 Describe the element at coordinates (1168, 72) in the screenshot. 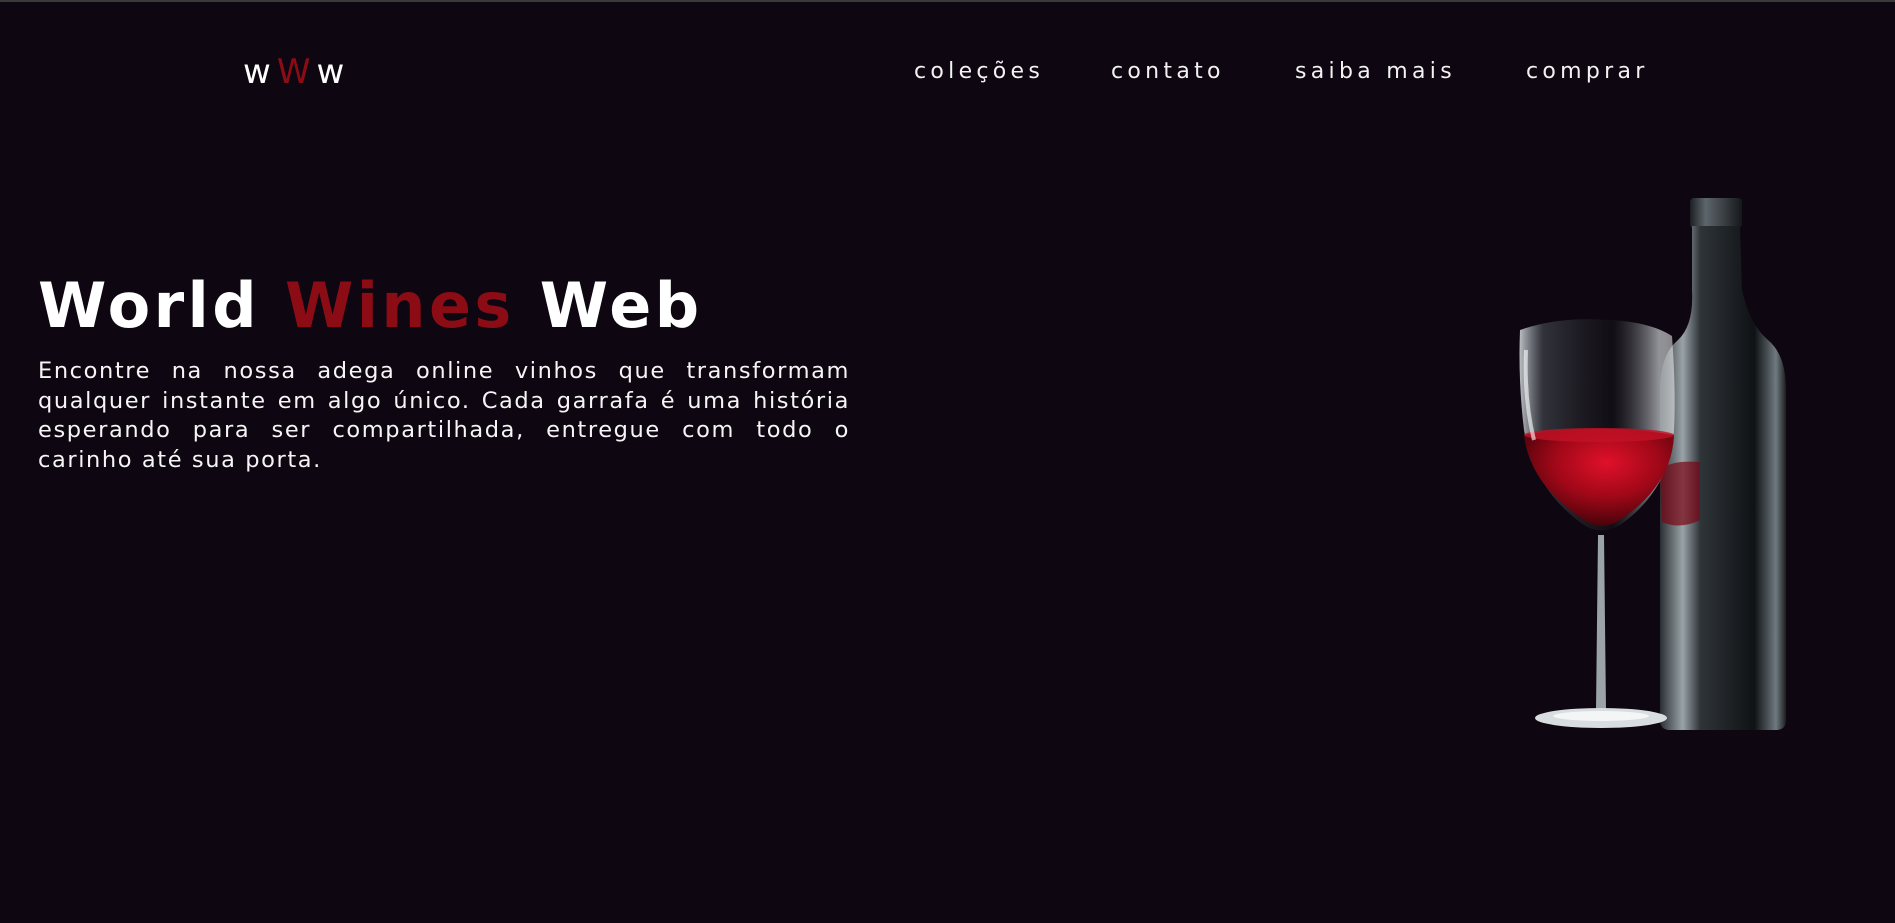

I see `nav-item-contato: contato` at that location.